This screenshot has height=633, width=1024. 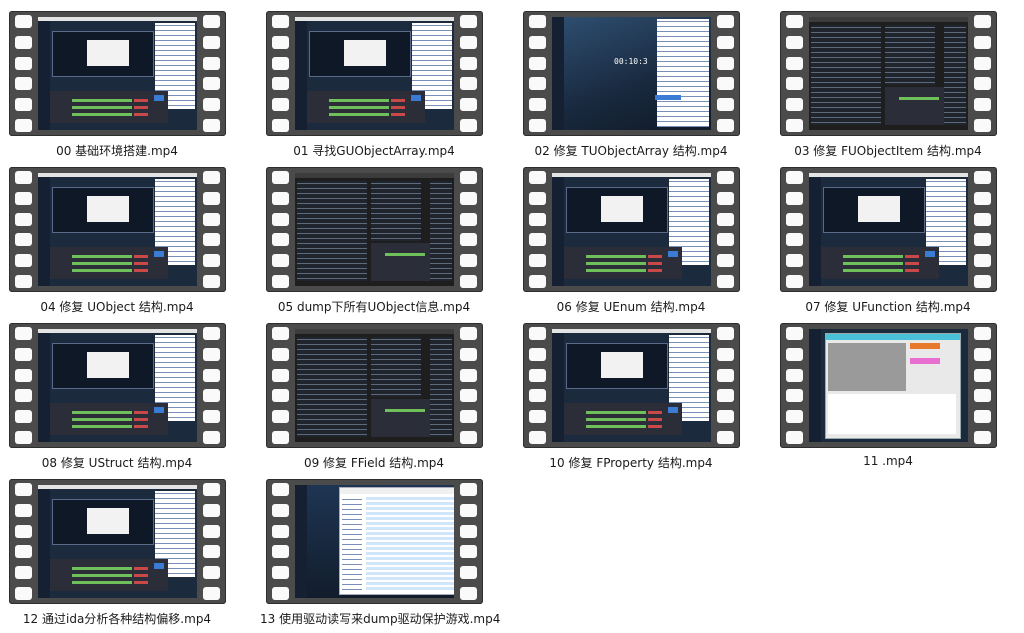 I want to click on video-item: 01 寻找GUObjectArray.mp4, so click(x=374, y=87).